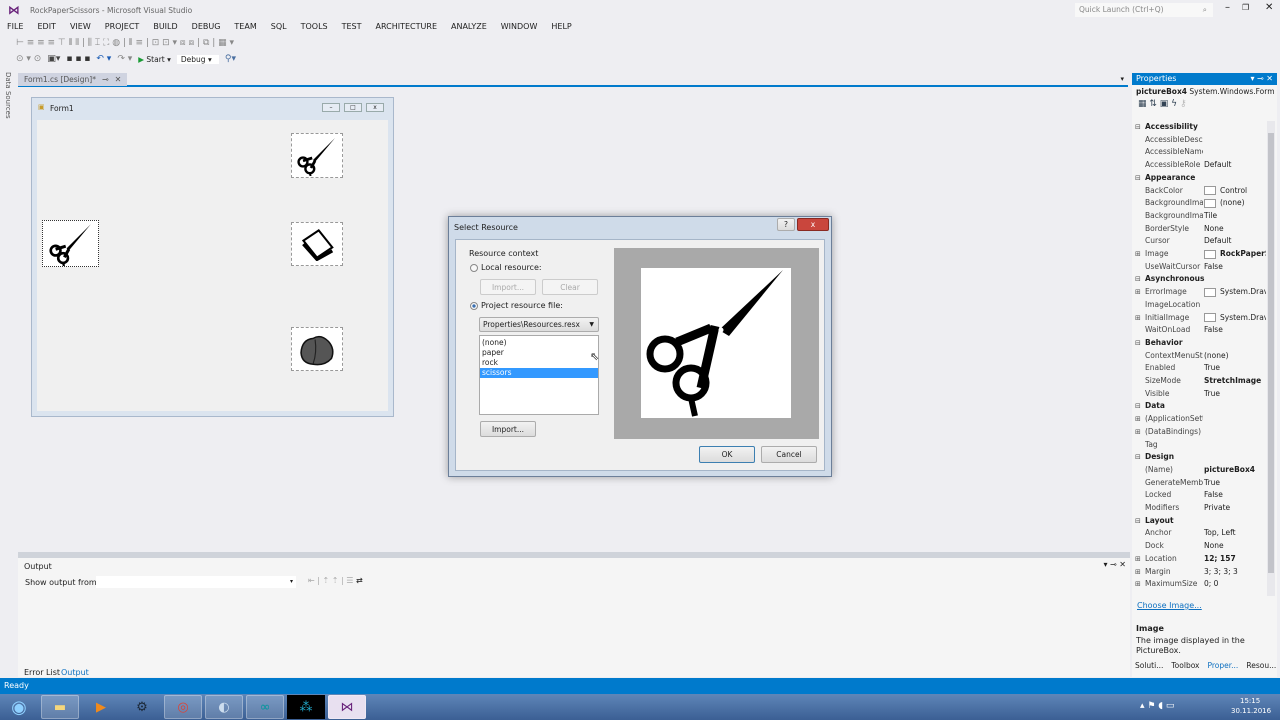 Image resolution: width=1280 pixels, height=720 pixels. Describe the element at coordinates (15, 27) in the screenshot. I see `menu-file: FILE` at that location.